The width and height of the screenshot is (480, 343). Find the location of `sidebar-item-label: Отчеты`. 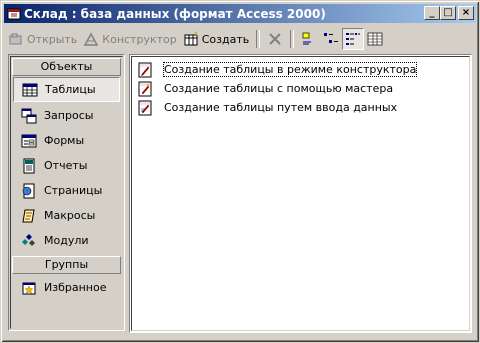

sidebar-item-label: Отчеты is located at coordinates (66, 165).